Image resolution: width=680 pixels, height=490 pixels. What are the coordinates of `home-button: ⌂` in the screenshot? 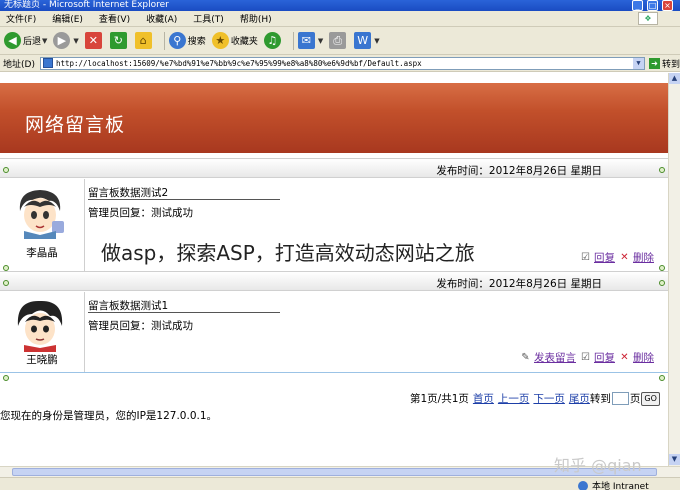 It's located at (144, 40).